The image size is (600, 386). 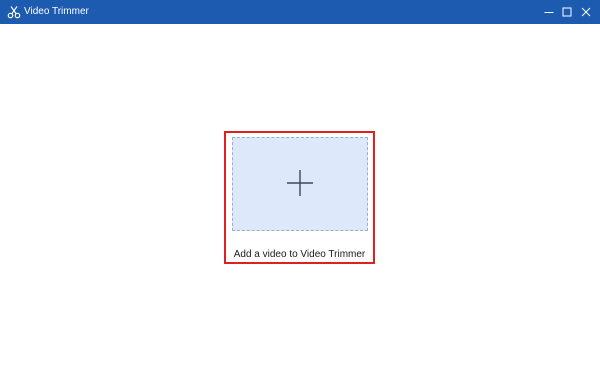 I want to click on window-title: Video Trimmer, so click(x=56, y=11).